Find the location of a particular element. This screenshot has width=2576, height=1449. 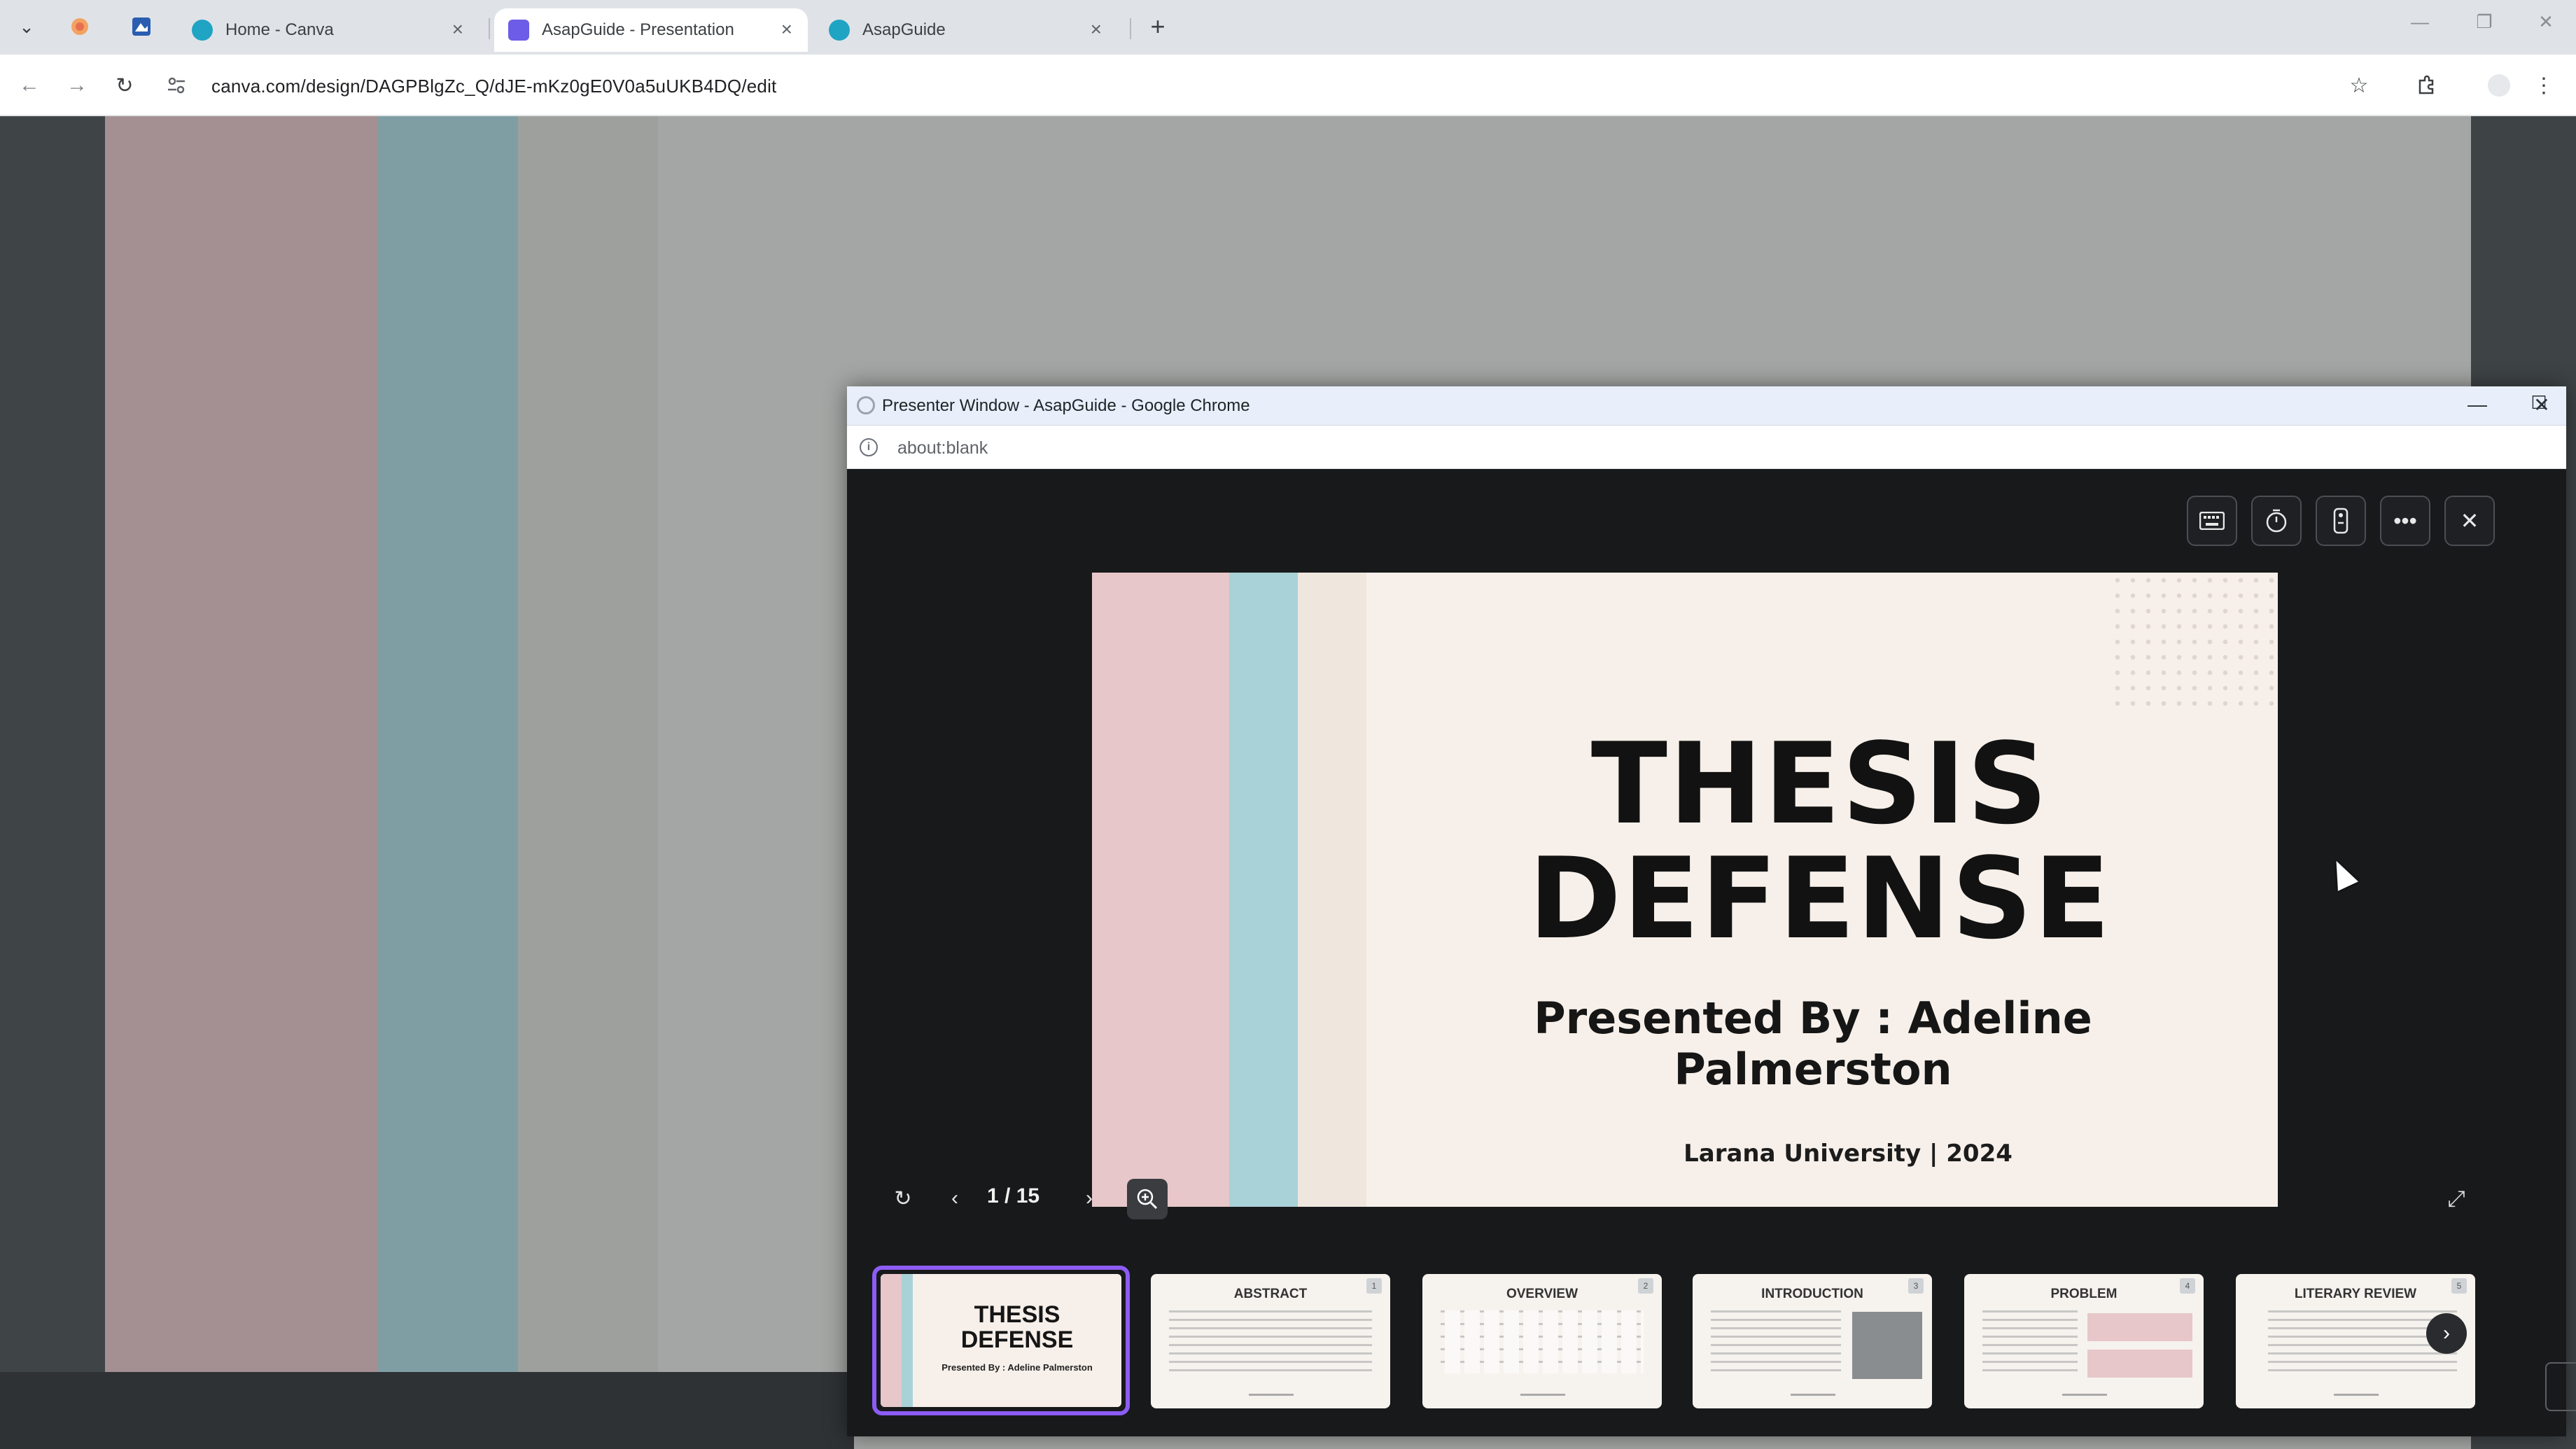

thumbnail-slide-3: OVERVIEW 2 is located at coordinates (1542, 1341).